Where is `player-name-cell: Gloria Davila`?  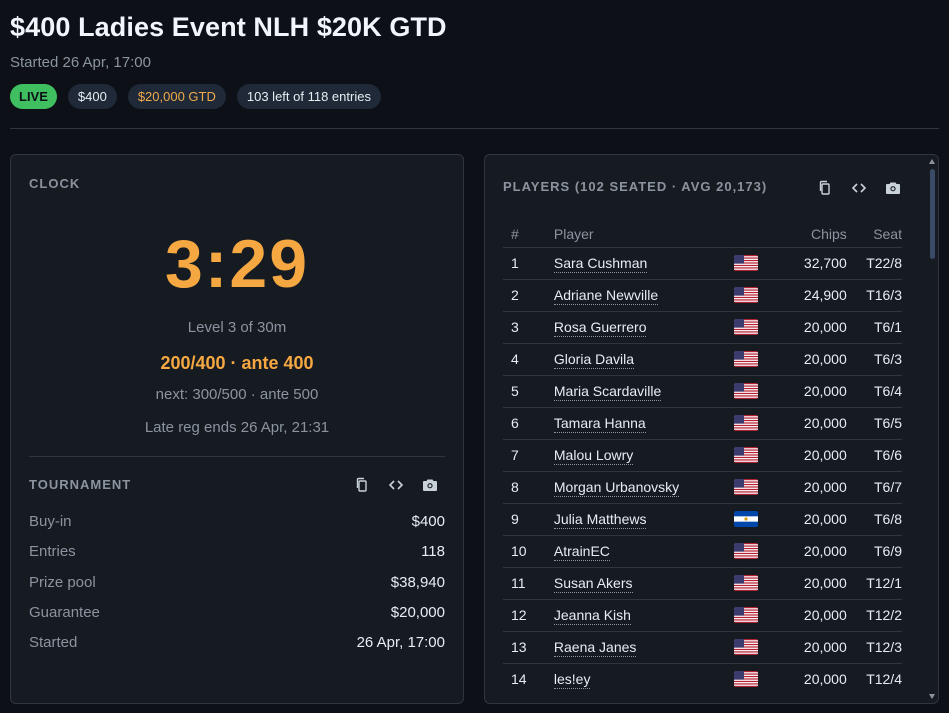 player-name-cell: Gloria Davila is located at coordinates (643, 358).